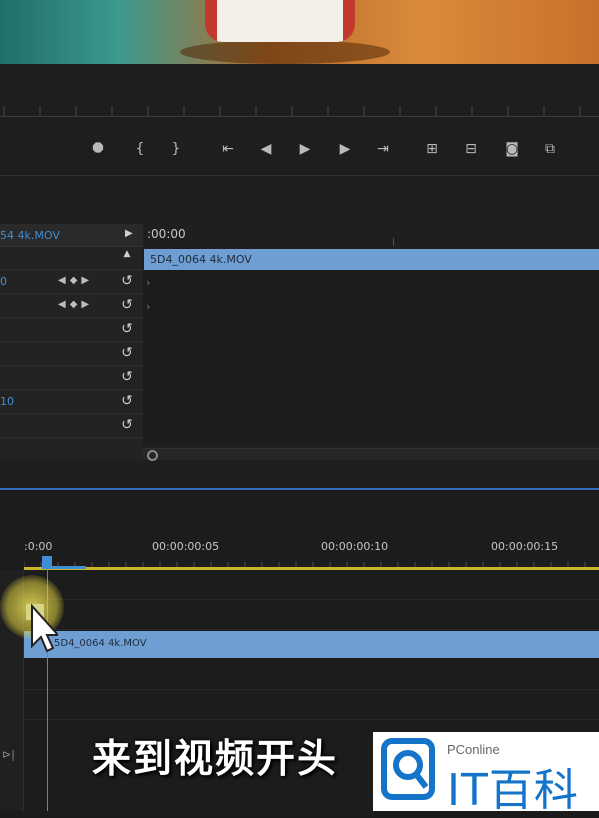  I want to click on go-to-out-icon: ⇥, so click(383, 149).